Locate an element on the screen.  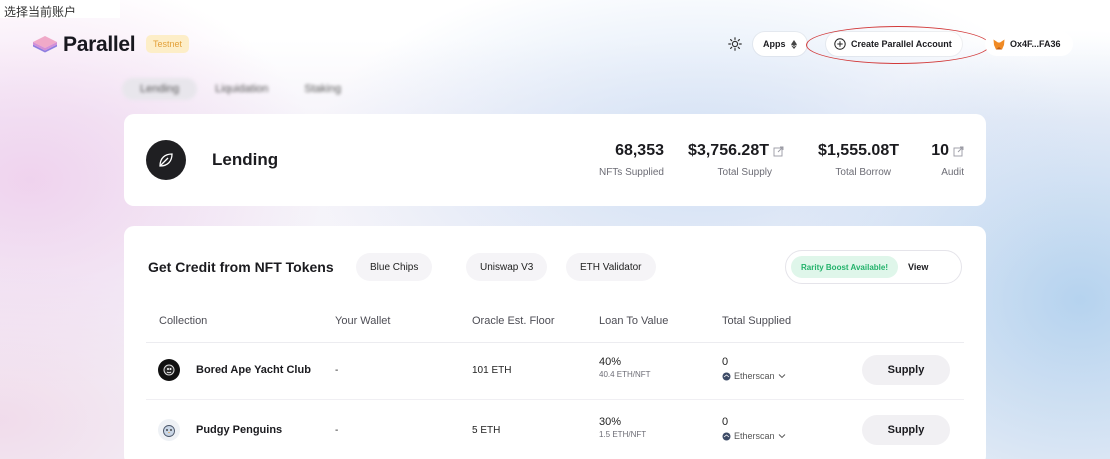
ltv-cell: 30% 1.5 ETH/NFT is located at coordinates (622, 427).